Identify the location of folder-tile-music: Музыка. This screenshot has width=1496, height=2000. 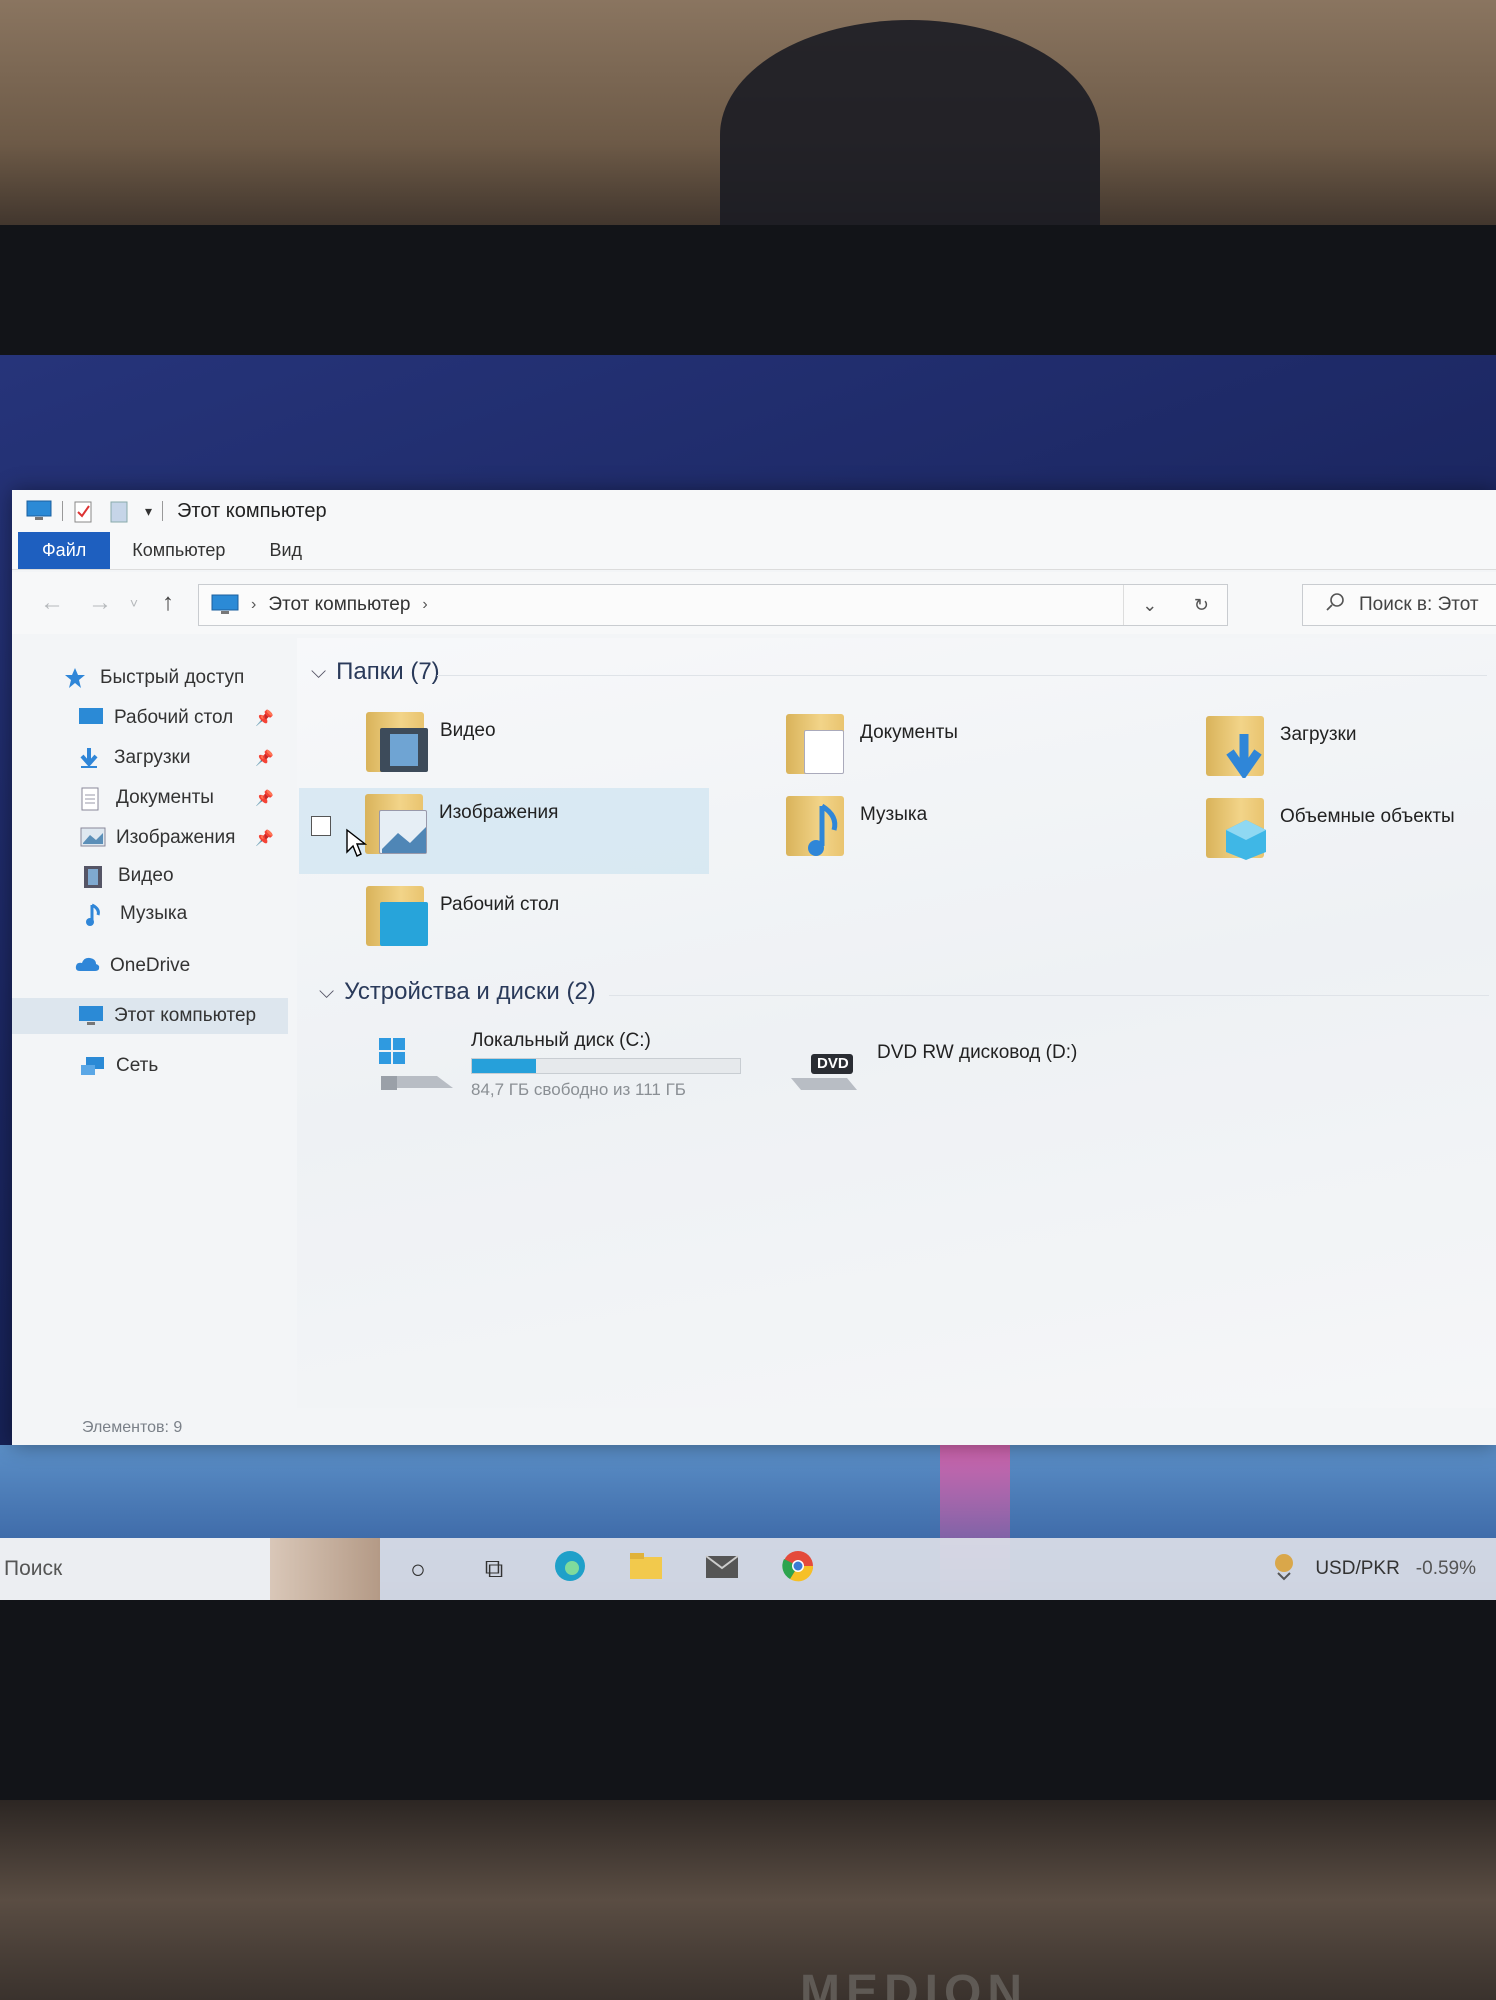
(972, 830).